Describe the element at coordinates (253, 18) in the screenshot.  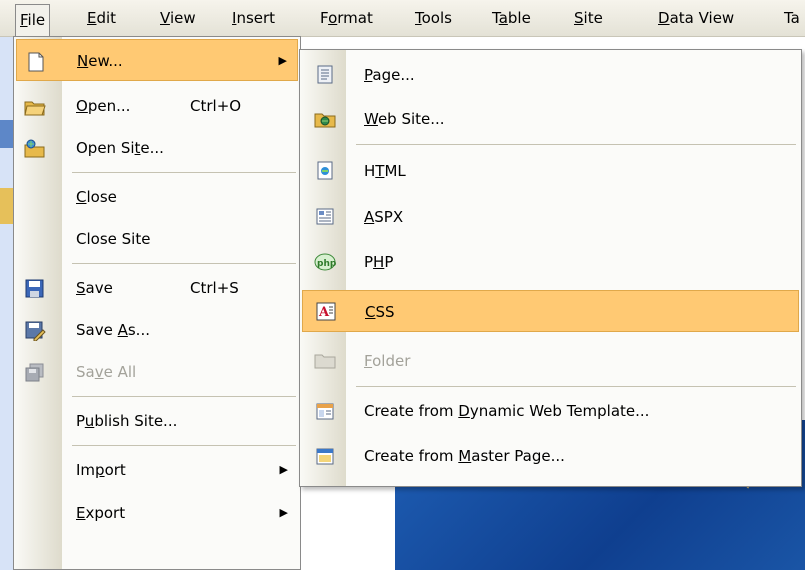
I see `menu-insert: Insert` at that location.